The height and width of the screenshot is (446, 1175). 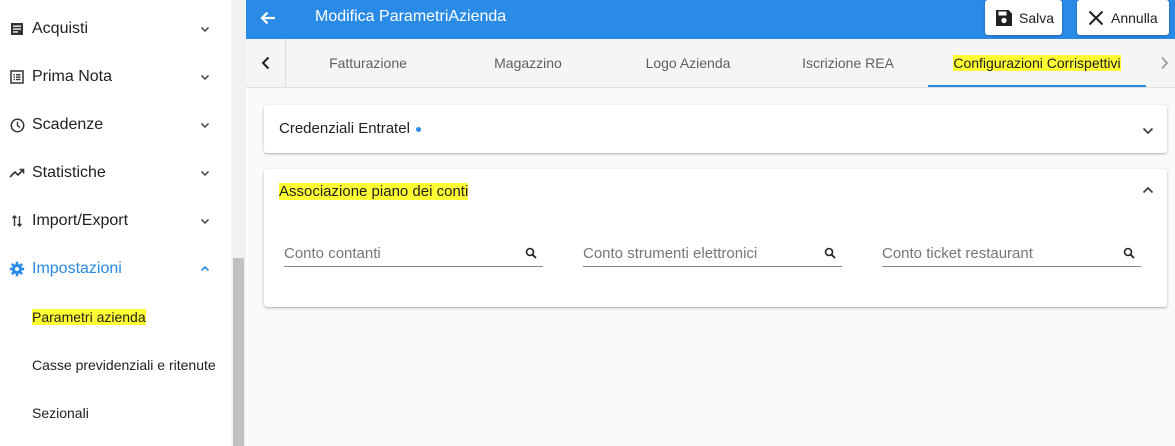 I want to click on sidebar-item-label: Impostazioni, so click(x=77, y=268).